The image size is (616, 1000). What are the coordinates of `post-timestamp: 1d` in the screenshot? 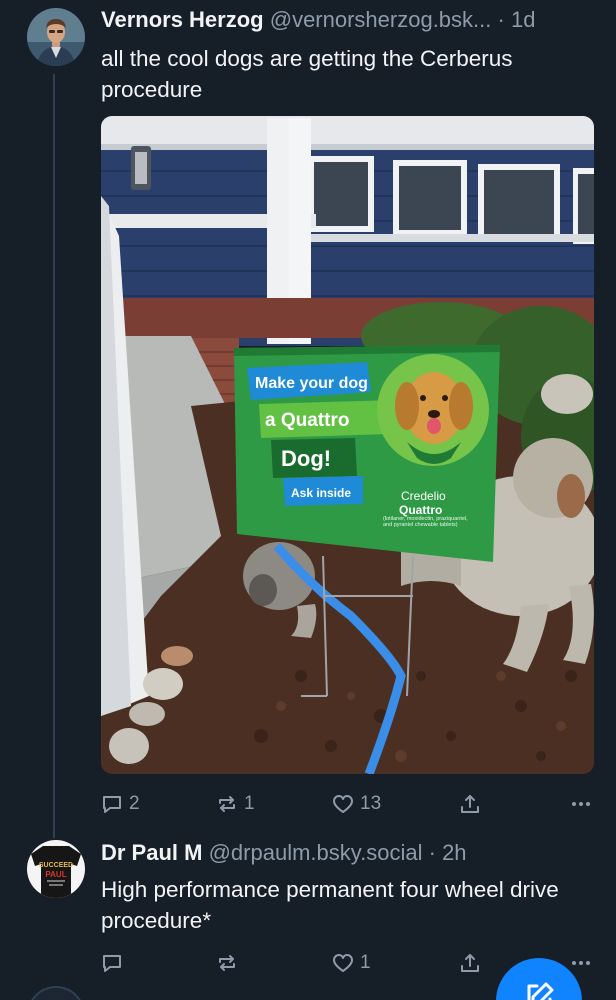 It's located at (523, 19).